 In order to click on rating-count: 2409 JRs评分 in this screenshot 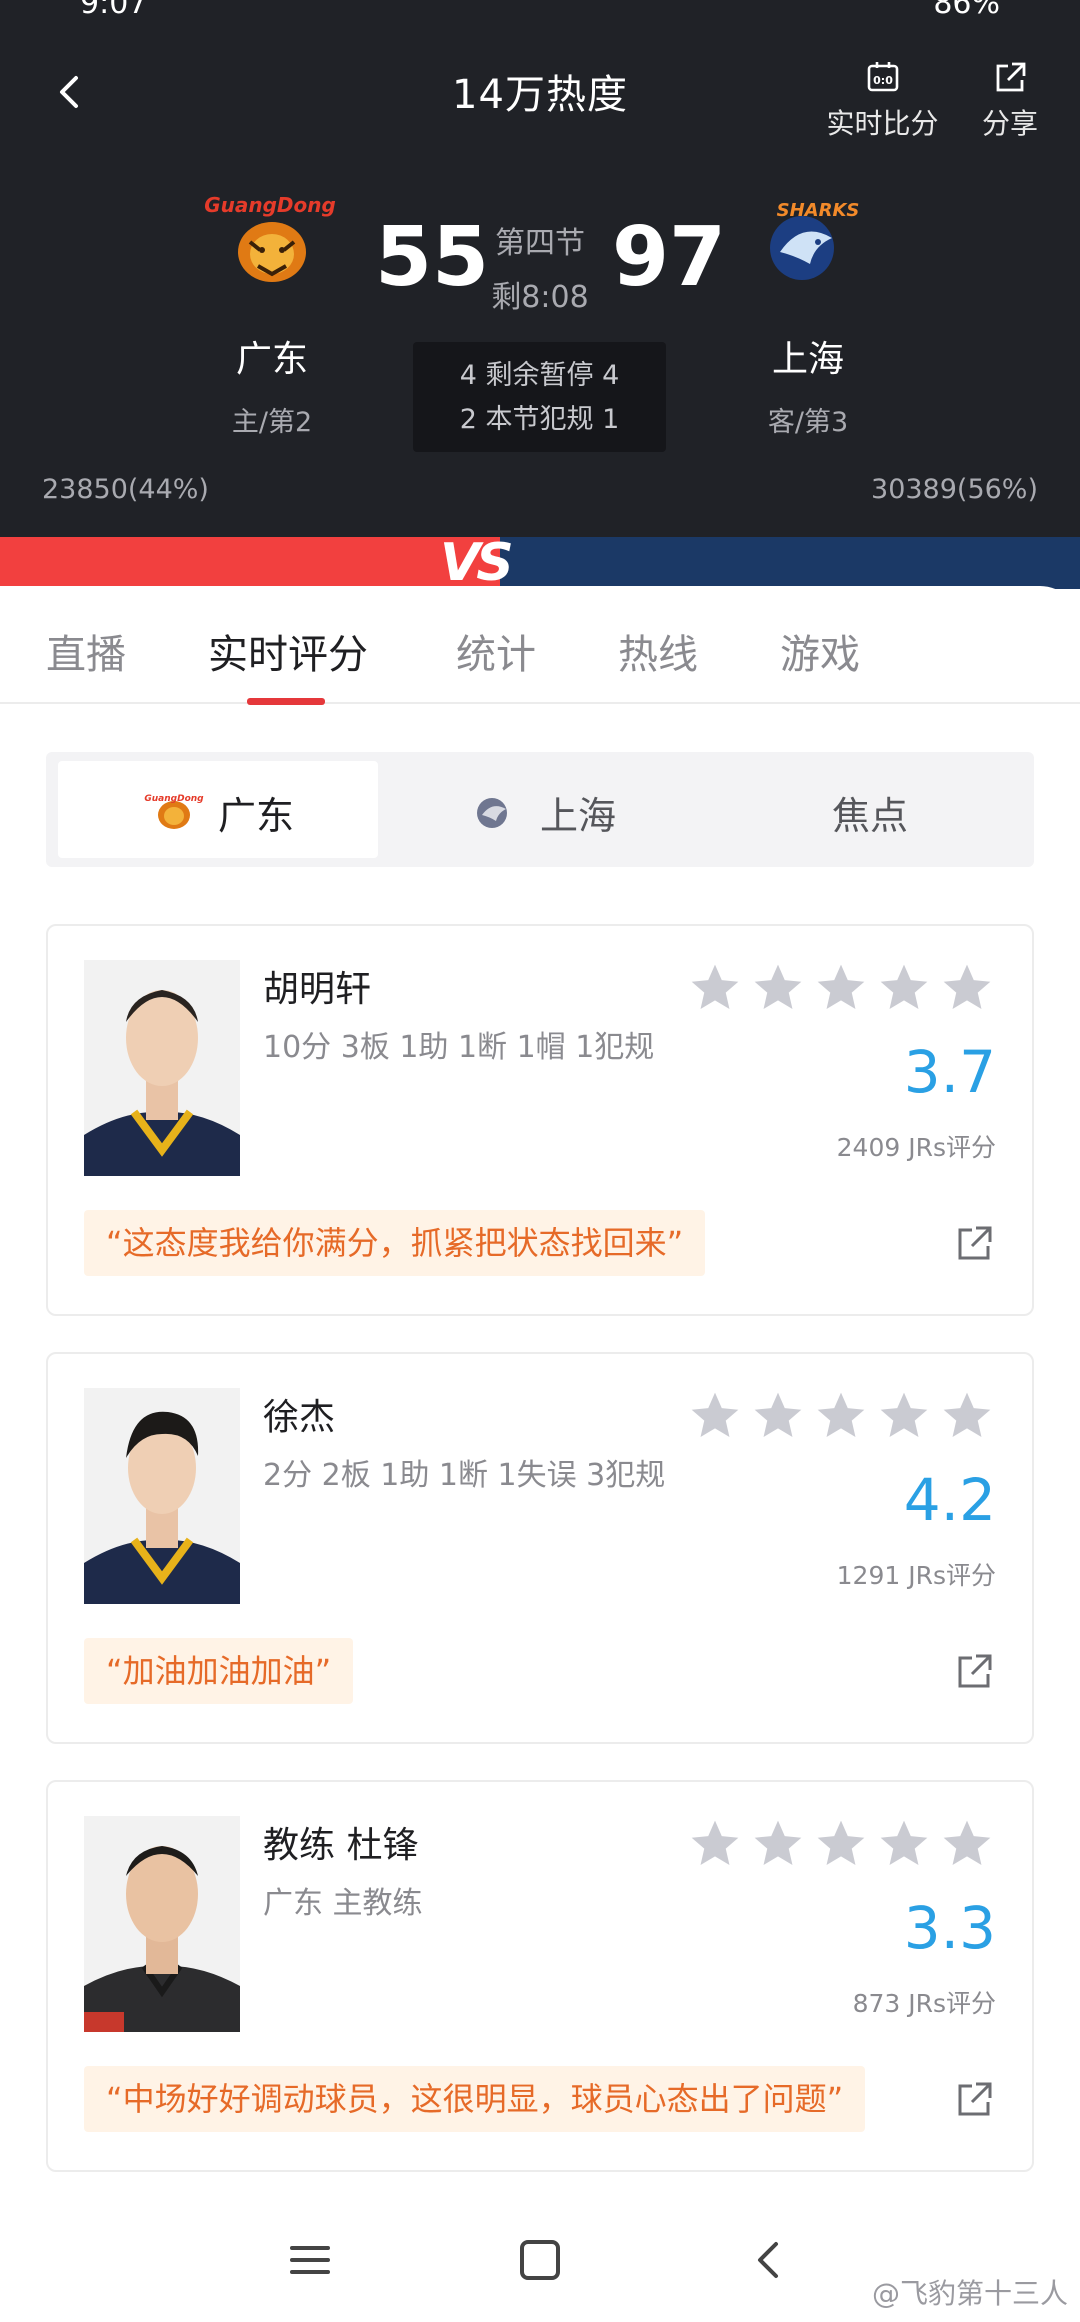, I will do `click(916, 1147)`.